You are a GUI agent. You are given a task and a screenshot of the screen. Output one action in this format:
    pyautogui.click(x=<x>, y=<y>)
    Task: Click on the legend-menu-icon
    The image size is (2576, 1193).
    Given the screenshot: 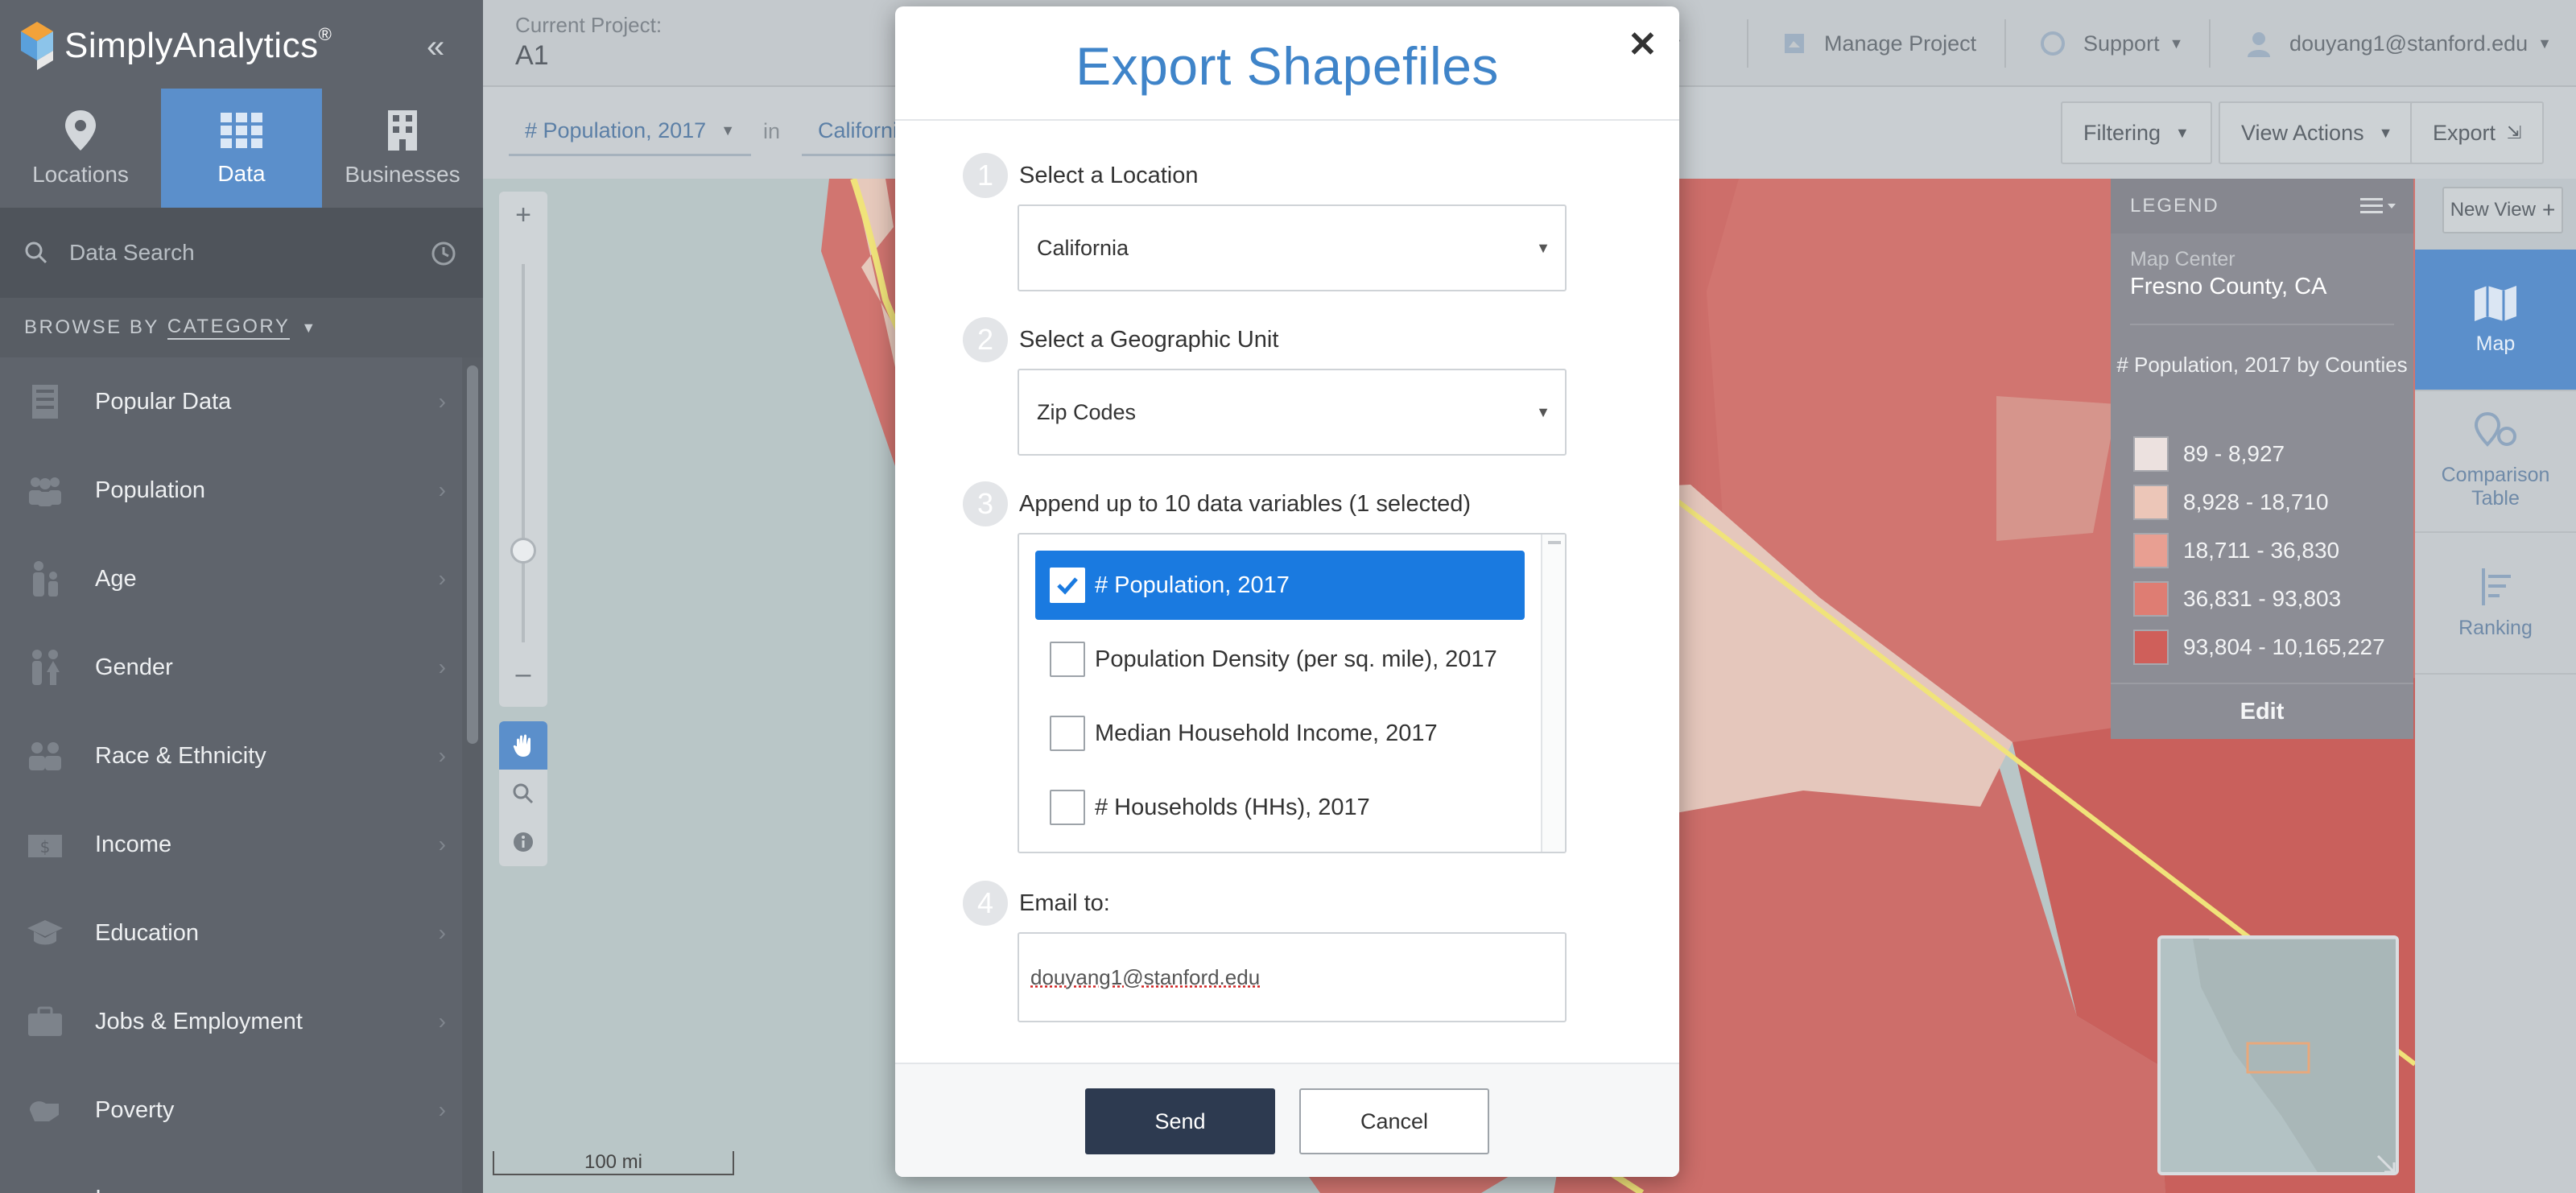 What is the action you would take?
    pyautogui.click(x=2379, y=208)
    